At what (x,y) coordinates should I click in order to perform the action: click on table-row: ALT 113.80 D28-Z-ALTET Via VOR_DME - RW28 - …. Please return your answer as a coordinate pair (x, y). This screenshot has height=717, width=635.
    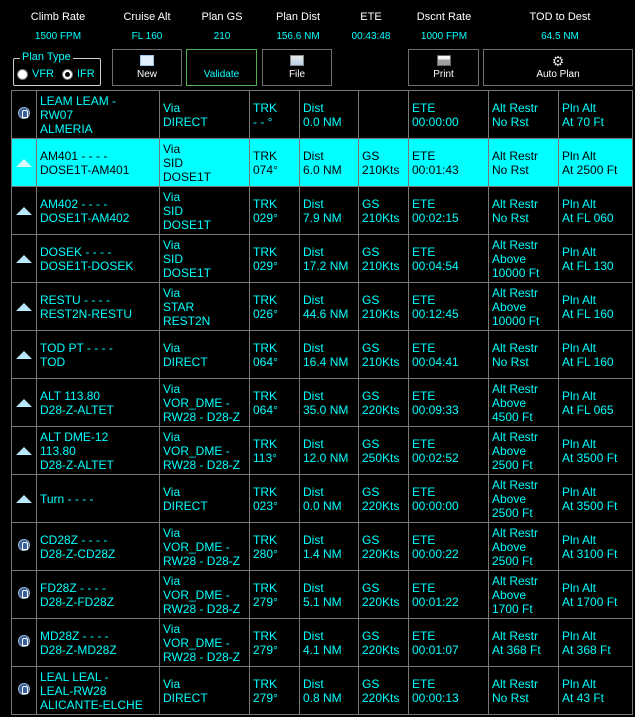
    Looking at the image, I should click on (322, 402).